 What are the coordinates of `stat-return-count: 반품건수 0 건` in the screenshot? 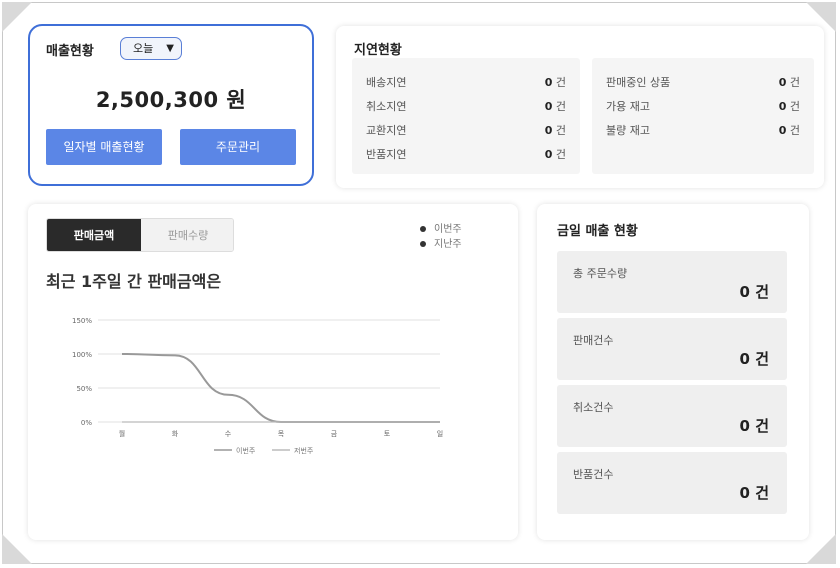 It's located at (672, 483).